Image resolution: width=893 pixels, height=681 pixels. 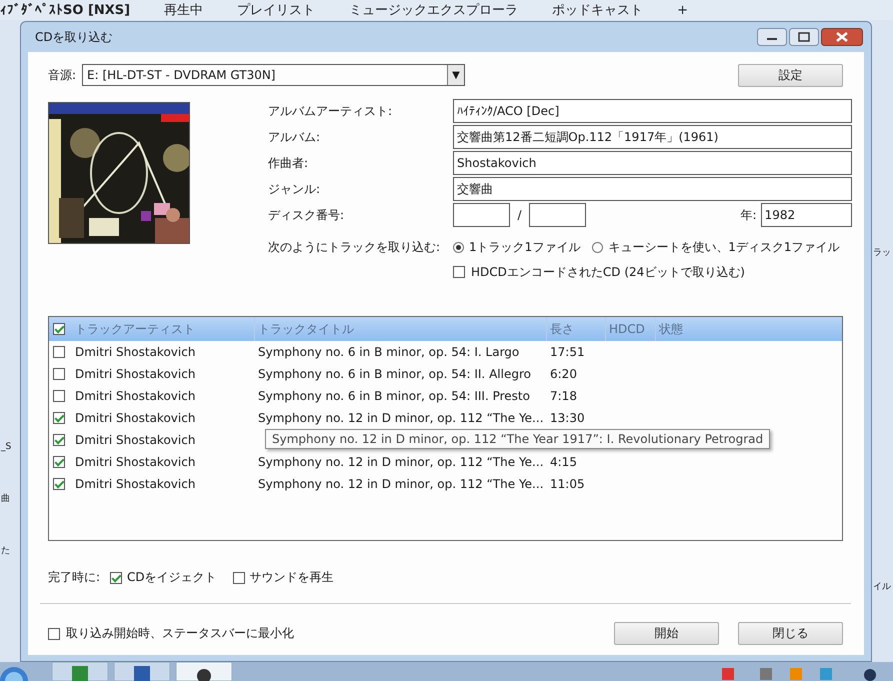 I want to click on app-tab: ミュージックエクスプローラ, so click(x=434, y=10).